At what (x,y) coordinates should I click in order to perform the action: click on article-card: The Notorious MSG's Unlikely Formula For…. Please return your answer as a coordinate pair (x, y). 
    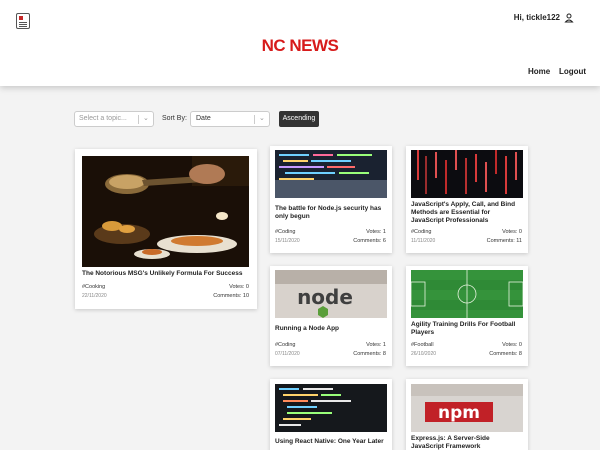
    Looking at the image, I should click on (166, 229).